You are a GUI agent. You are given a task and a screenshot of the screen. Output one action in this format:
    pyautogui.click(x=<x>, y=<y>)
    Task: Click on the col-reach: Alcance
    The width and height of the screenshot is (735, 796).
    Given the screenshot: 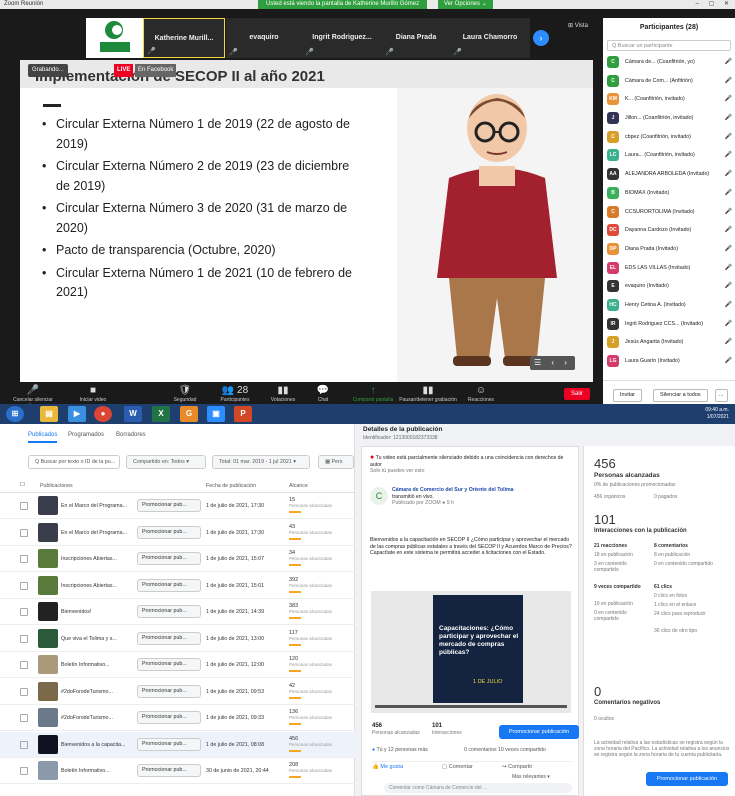 What is the action you would take?
    pyautogui.click(x=298, y=486)
    